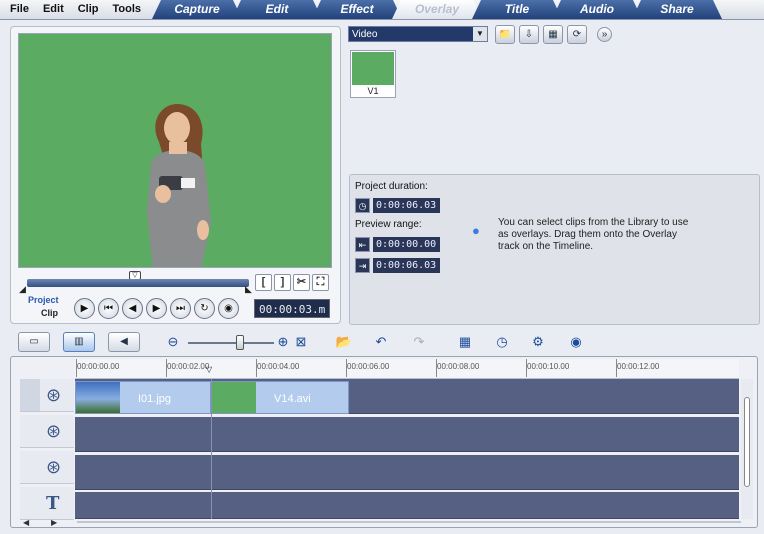 Image resolution: width=764 pixels, height=534 pixels. I want to click on clip-name: V14.avi, so click(292, 399).